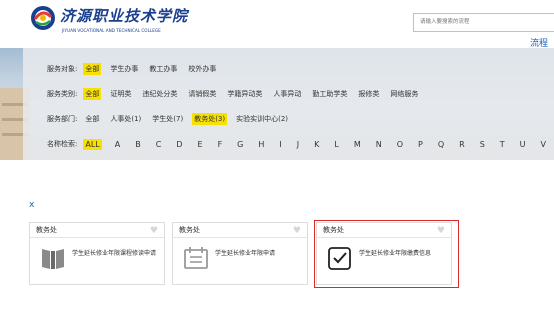 This screenshot has height=313, width=554. I want to click on letter-option: J, so click(298, 144).